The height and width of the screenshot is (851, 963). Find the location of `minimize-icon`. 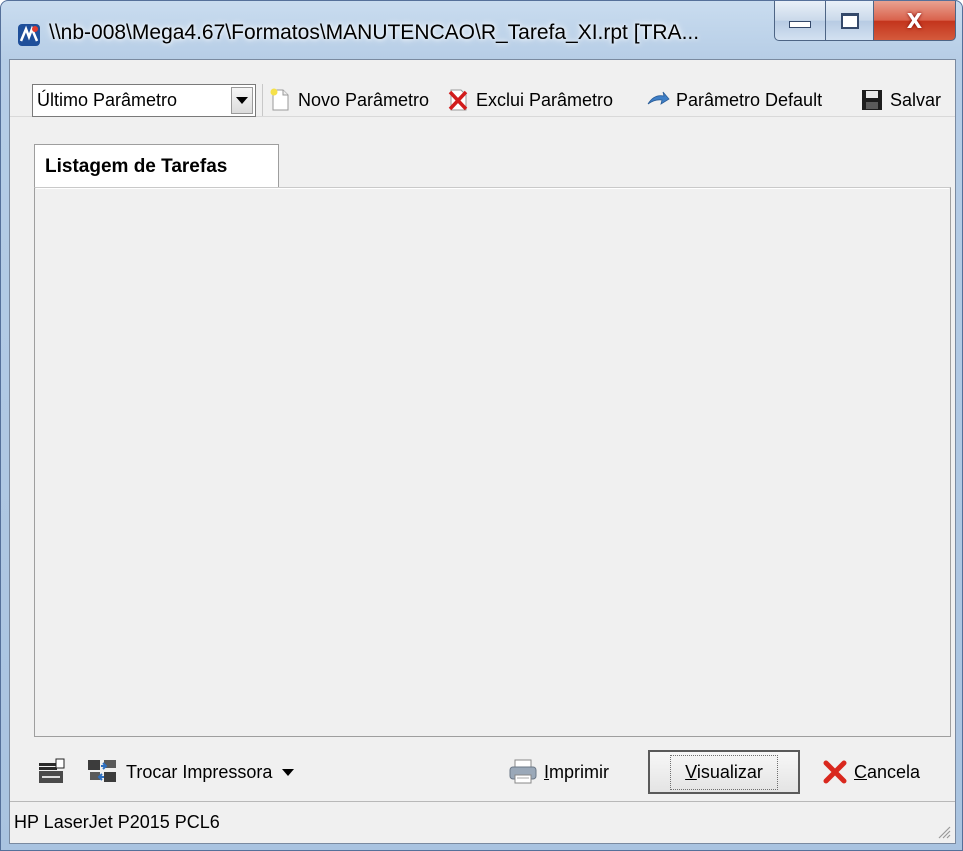

minimize-icon is located at coordinates (800, 24).